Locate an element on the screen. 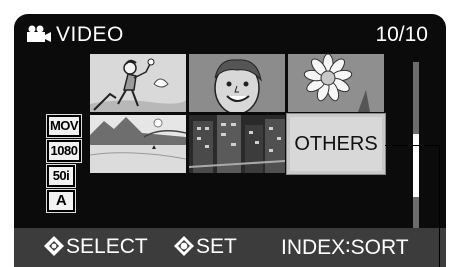 The image size is (468, 267). others-folder: OTHERS is located at coordinates (336, 144).